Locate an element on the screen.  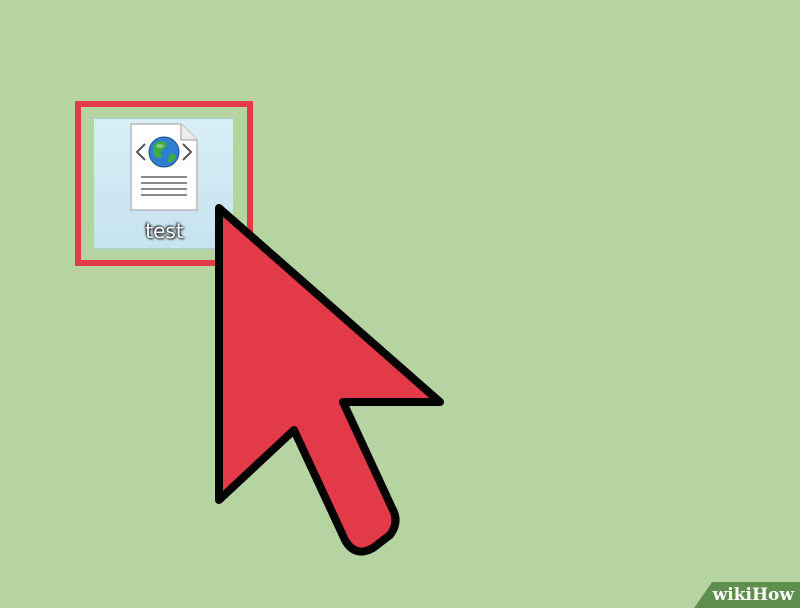
wikihow-watermark: wikiHow is located at coordinates (747, 595).